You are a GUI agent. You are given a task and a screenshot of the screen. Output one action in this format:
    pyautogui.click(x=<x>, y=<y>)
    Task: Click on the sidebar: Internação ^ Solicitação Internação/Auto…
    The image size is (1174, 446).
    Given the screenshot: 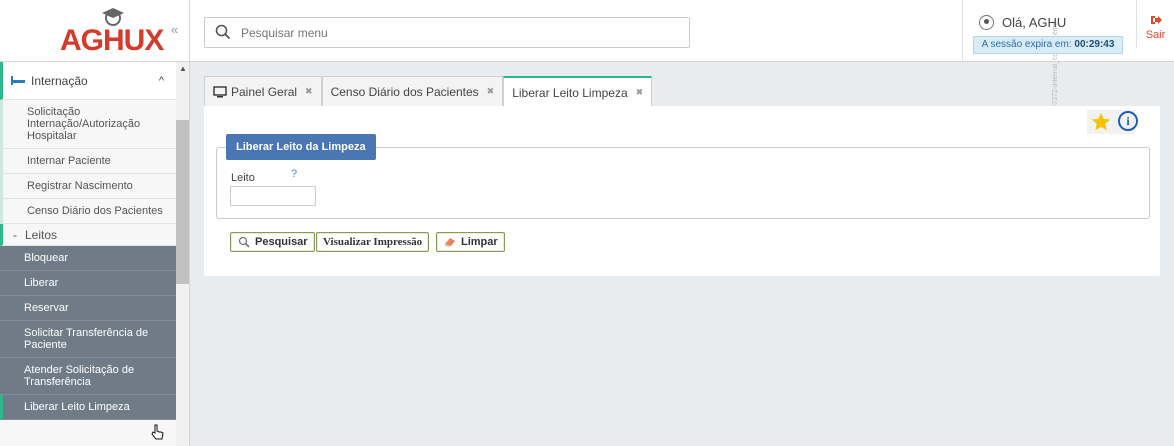 What is the action you would take?
    pyautogui.click(x=95, y=254)
    